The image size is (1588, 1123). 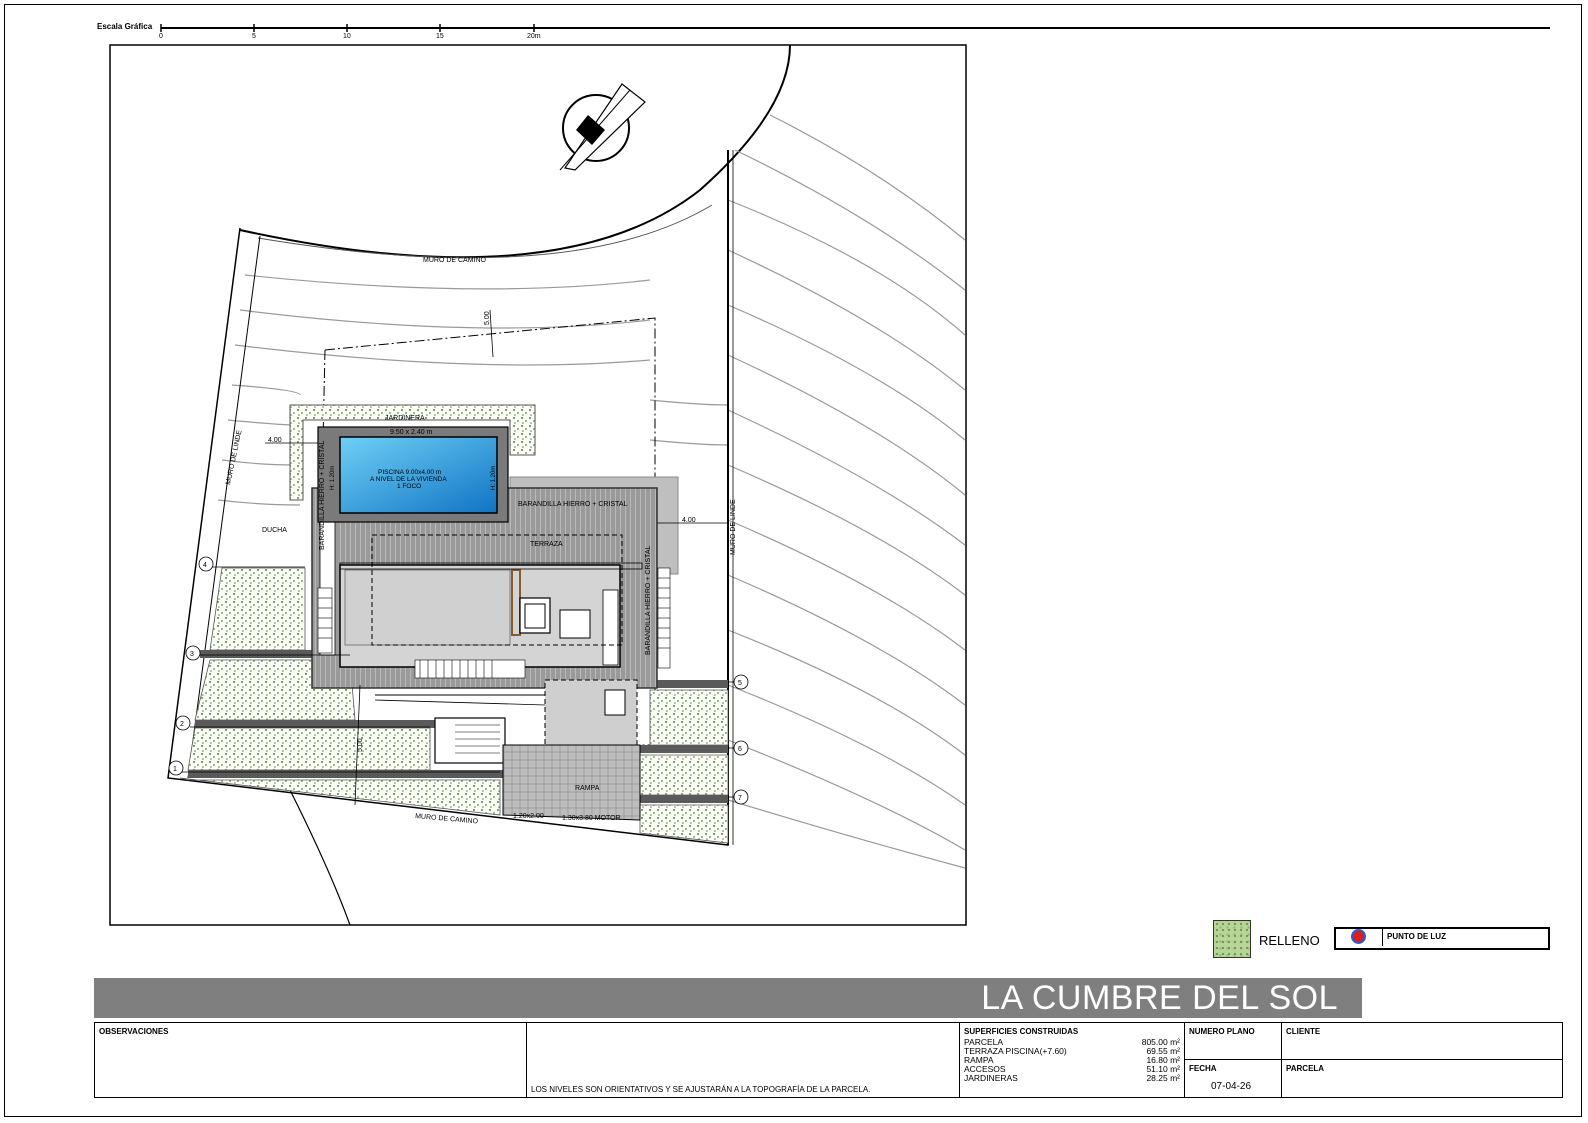 What do you see at coordinates (1203, 1068) in the screenshot?
I see `fecha-label: FECHA` at bounding box center [1203, 1068].